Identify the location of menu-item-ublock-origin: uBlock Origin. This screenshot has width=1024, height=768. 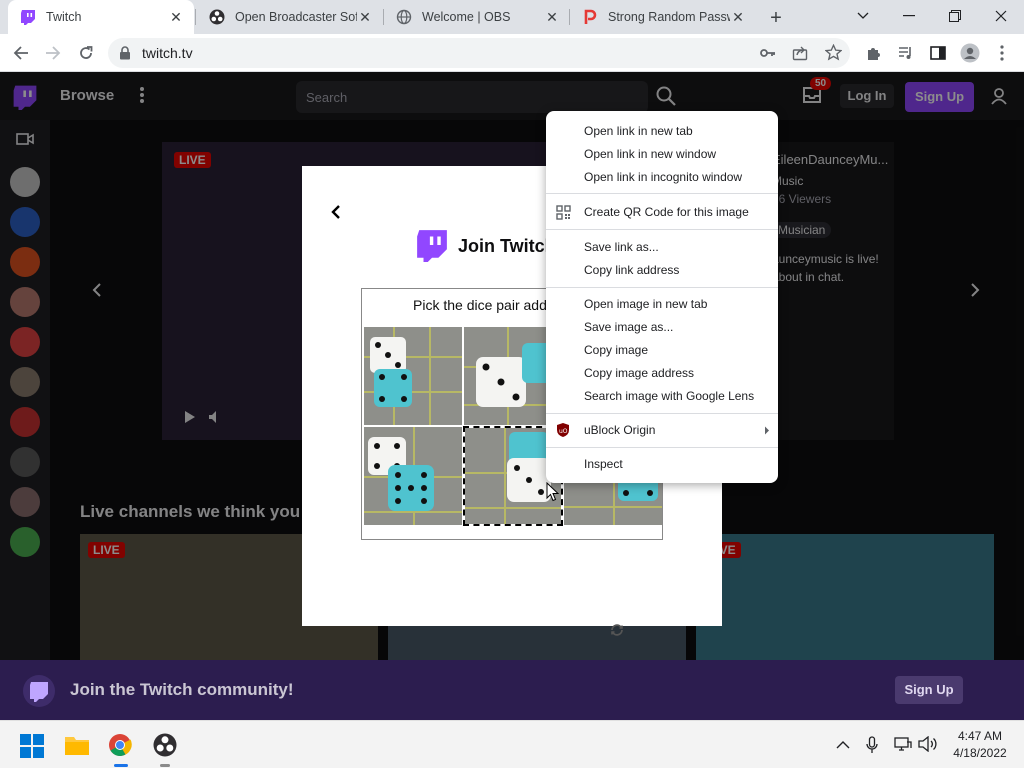
(662, 430).